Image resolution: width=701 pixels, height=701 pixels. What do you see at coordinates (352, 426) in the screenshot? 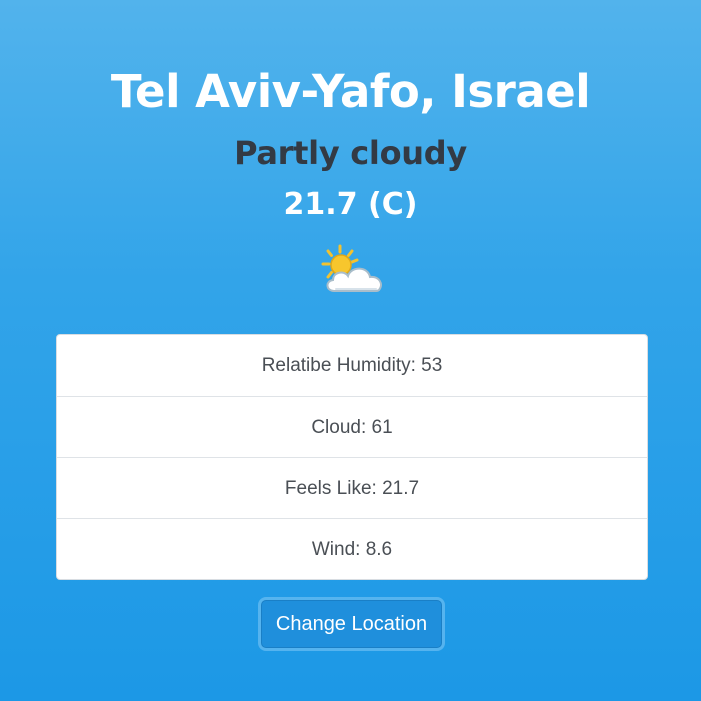
I see `cloud-item: Cloud: 61` at bounding box center [352, 426].